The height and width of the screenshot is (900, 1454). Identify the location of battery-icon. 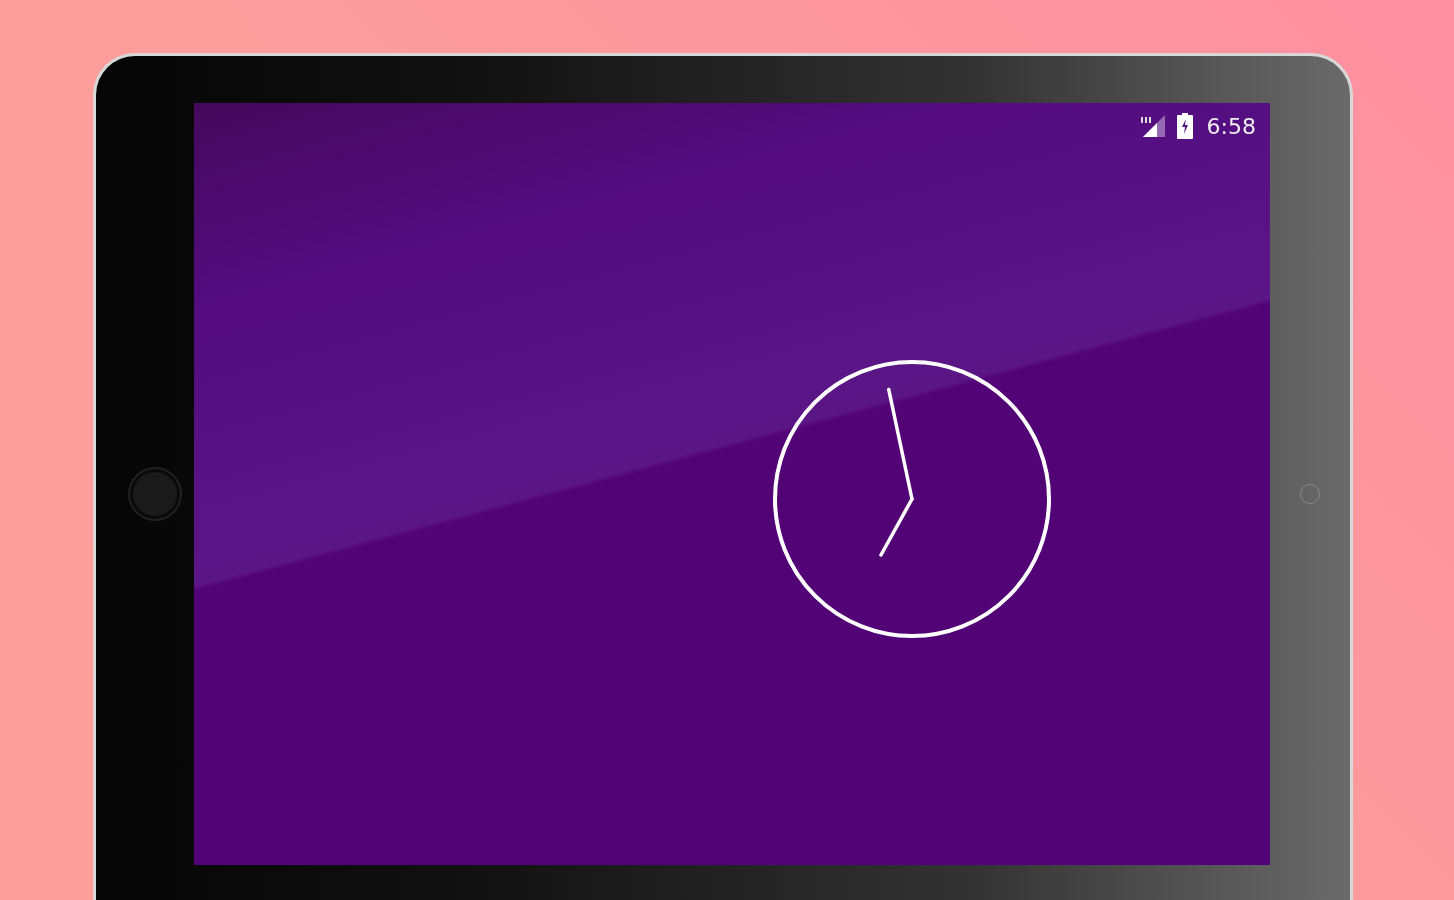
(1184, 126).